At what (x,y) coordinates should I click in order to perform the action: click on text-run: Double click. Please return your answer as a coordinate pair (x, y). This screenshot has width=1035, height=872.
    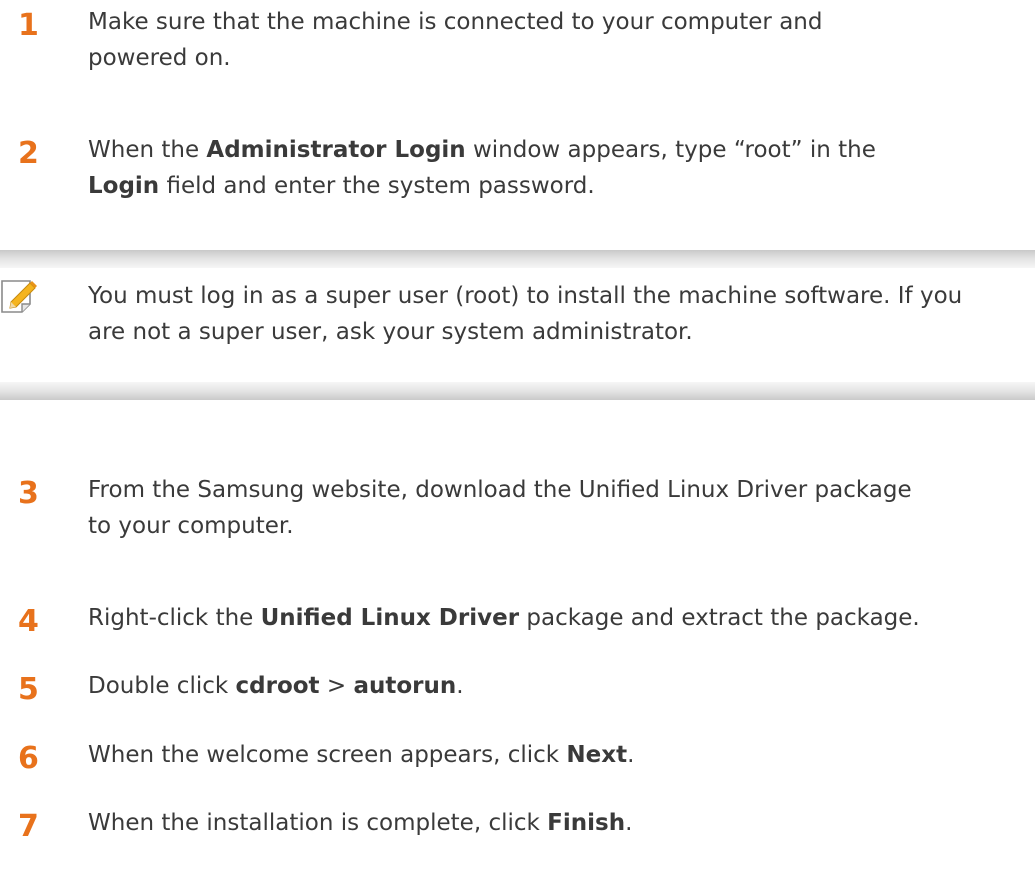
    Looking at the image, I should click on (162, 686).